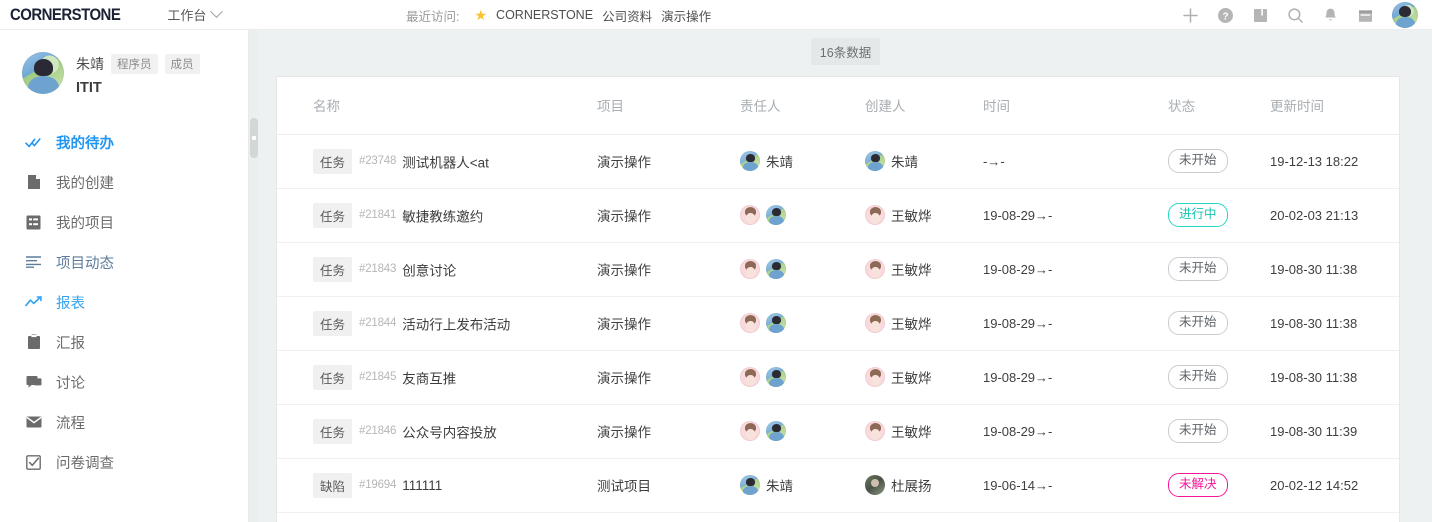  I want to click on sidebar-item-reports: 报表, so click(124, 302).